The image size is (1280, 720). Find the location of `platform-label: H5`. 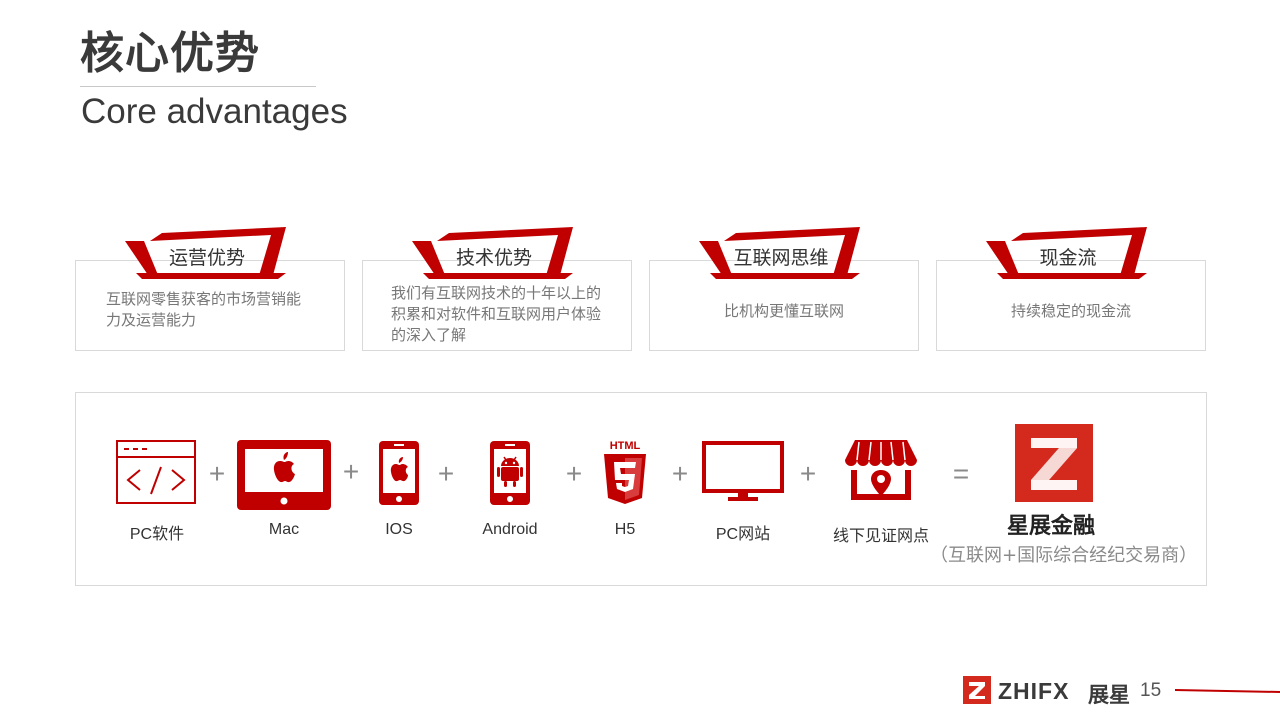

platform-label: H5 is located at coordinates (625, 529).